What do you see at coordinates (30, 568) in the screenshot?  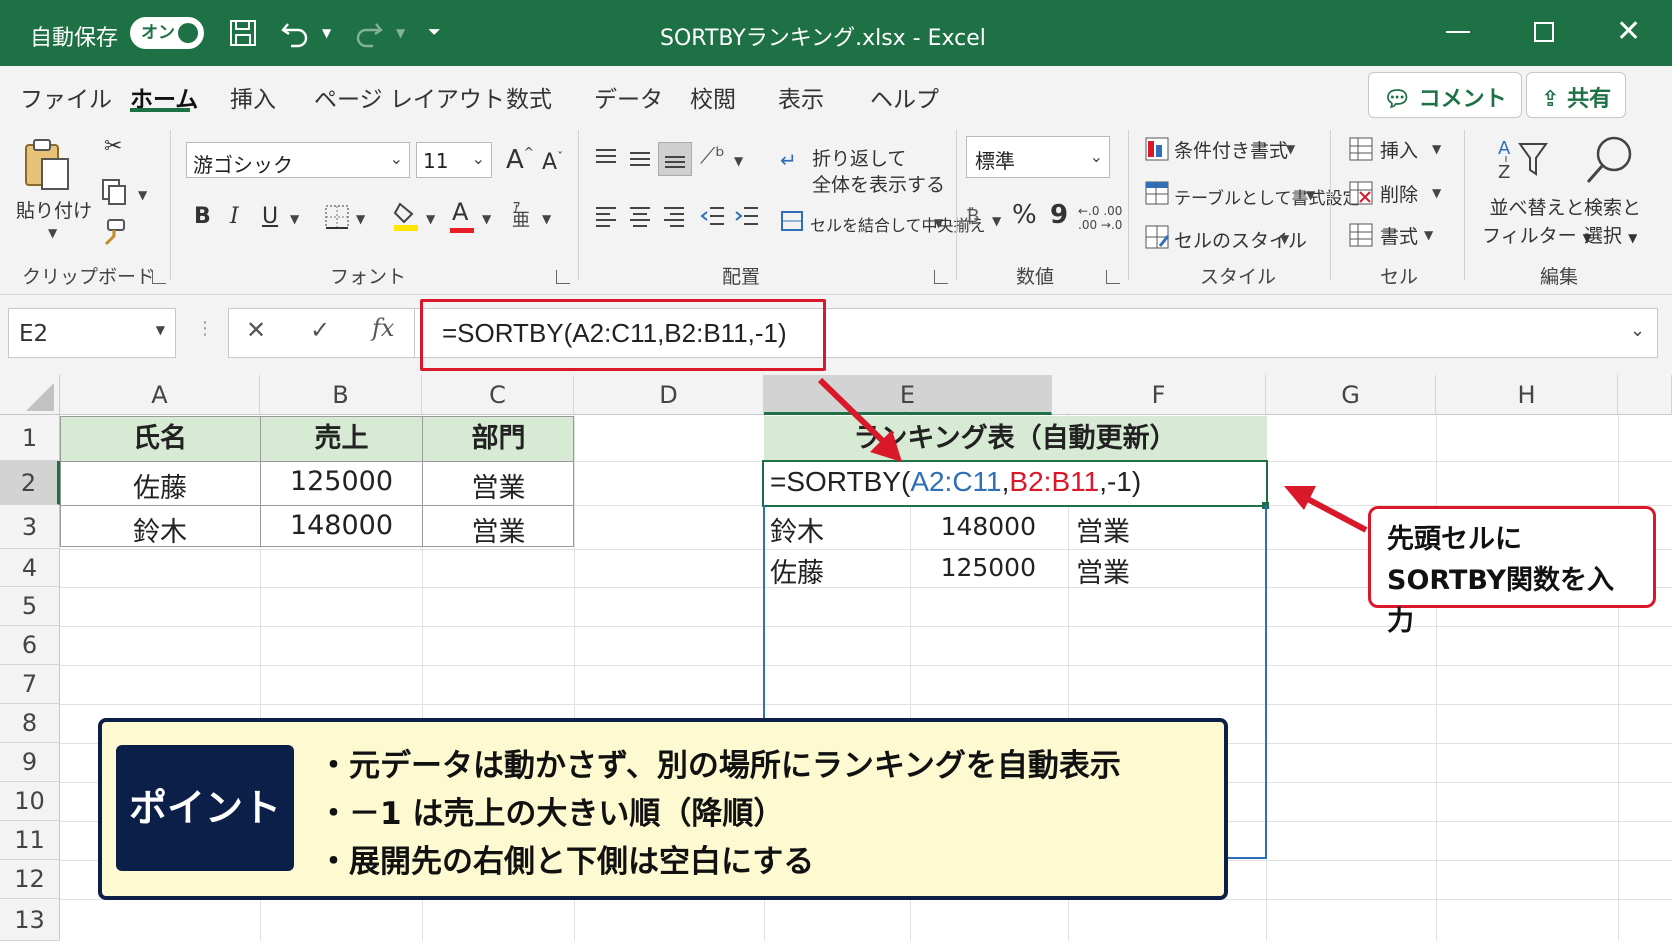 I see `row-header-4: 4` at bounding box center [30, 568].